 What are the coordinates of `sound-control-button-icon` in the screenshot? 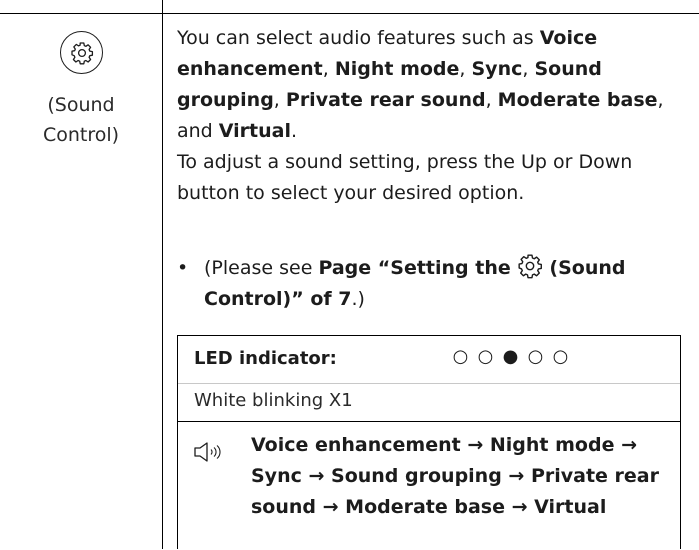 It's located at (81, 52).